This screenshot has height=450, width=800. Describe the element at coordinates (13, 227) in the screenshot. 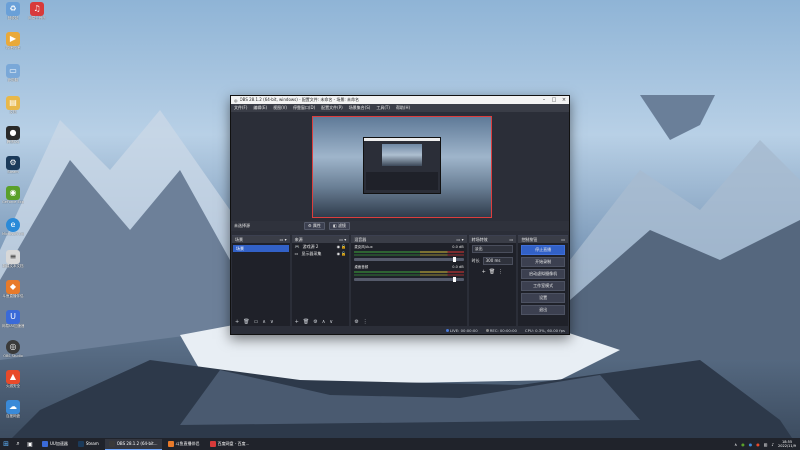

I see `desktop-icon: eMicrosoft Edge` at that location.